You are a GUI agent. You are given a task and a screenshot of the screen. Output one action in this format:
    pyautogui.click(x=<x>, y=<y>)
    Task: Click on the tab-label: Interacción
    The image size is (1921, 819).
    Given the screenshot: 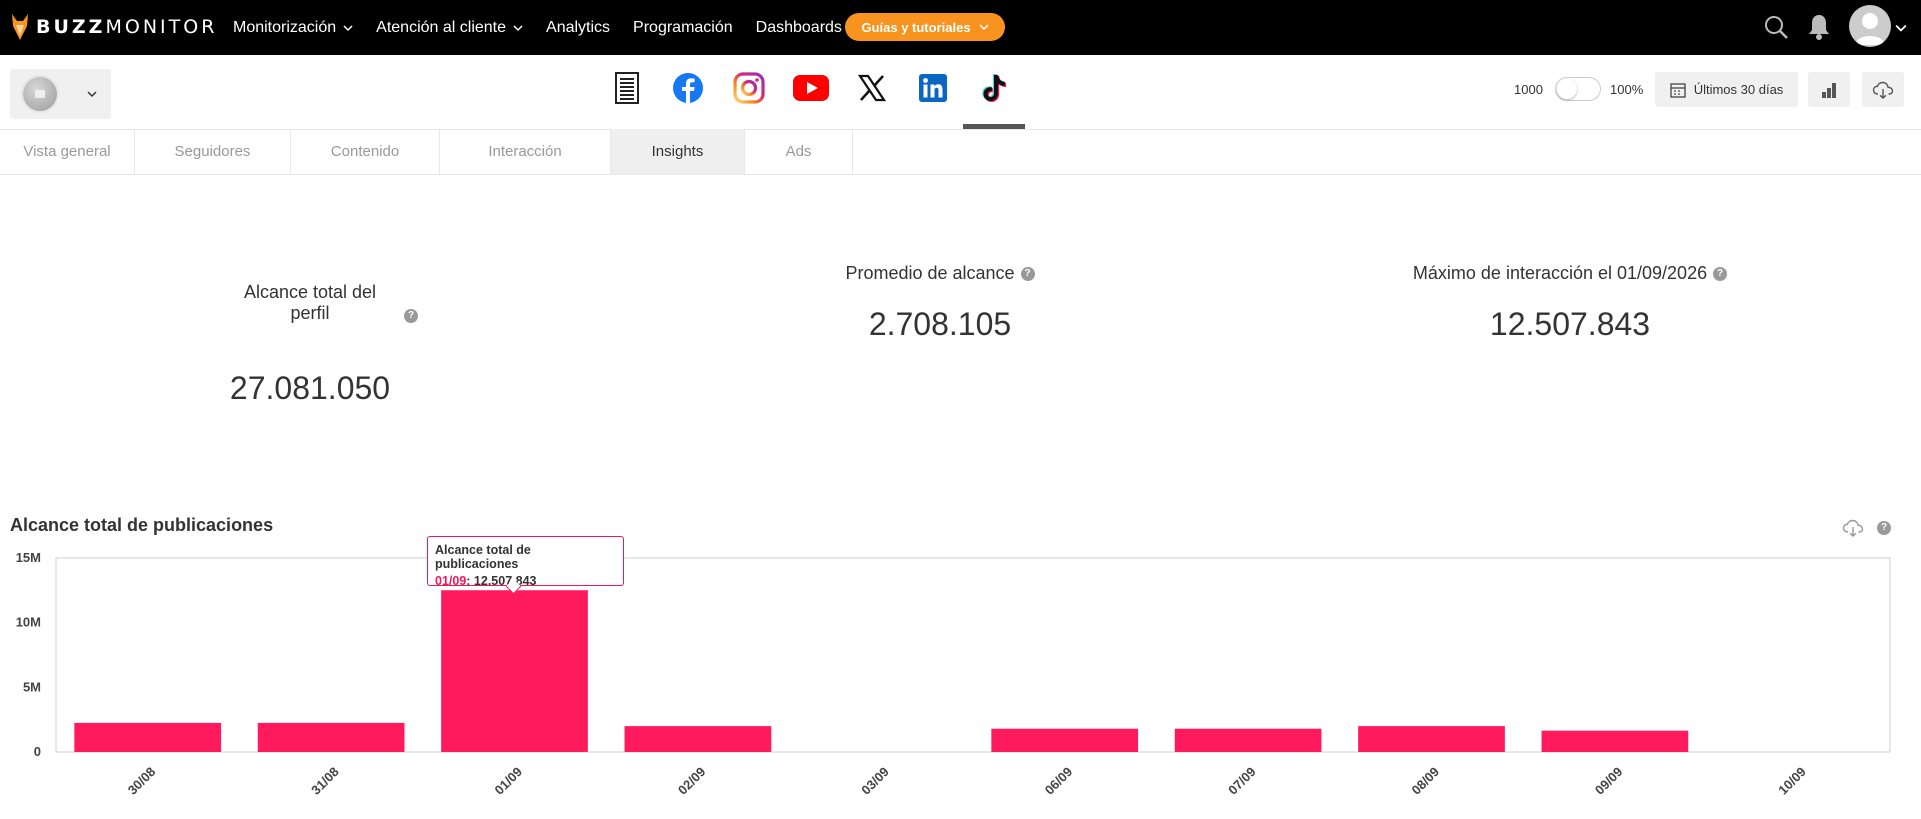 What is the action you would take?
    pyautogui.click(x=525, y=151)
    